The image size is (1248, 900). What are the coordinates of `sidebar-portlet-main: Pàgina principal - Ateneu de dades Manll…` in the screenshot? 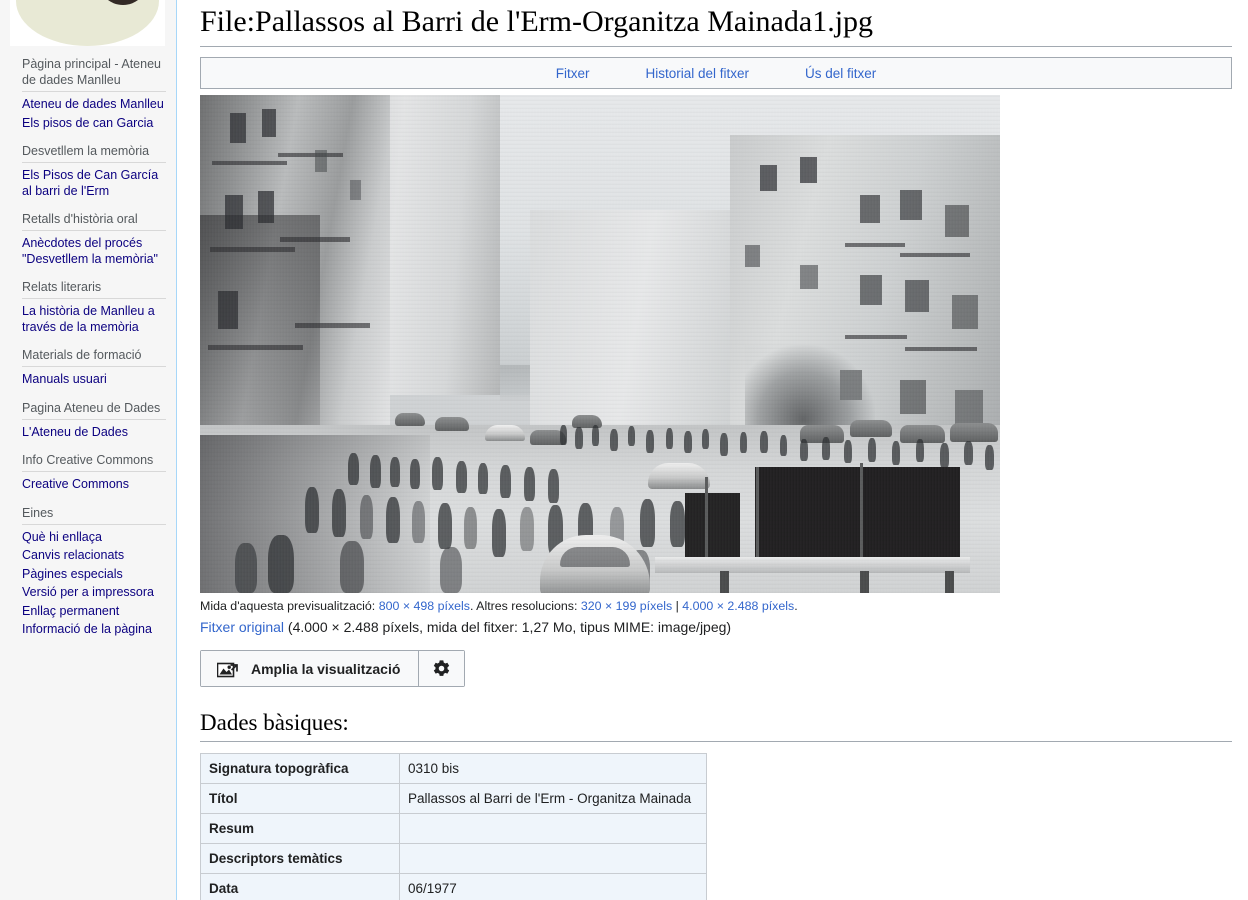 It's located at (94, 93).